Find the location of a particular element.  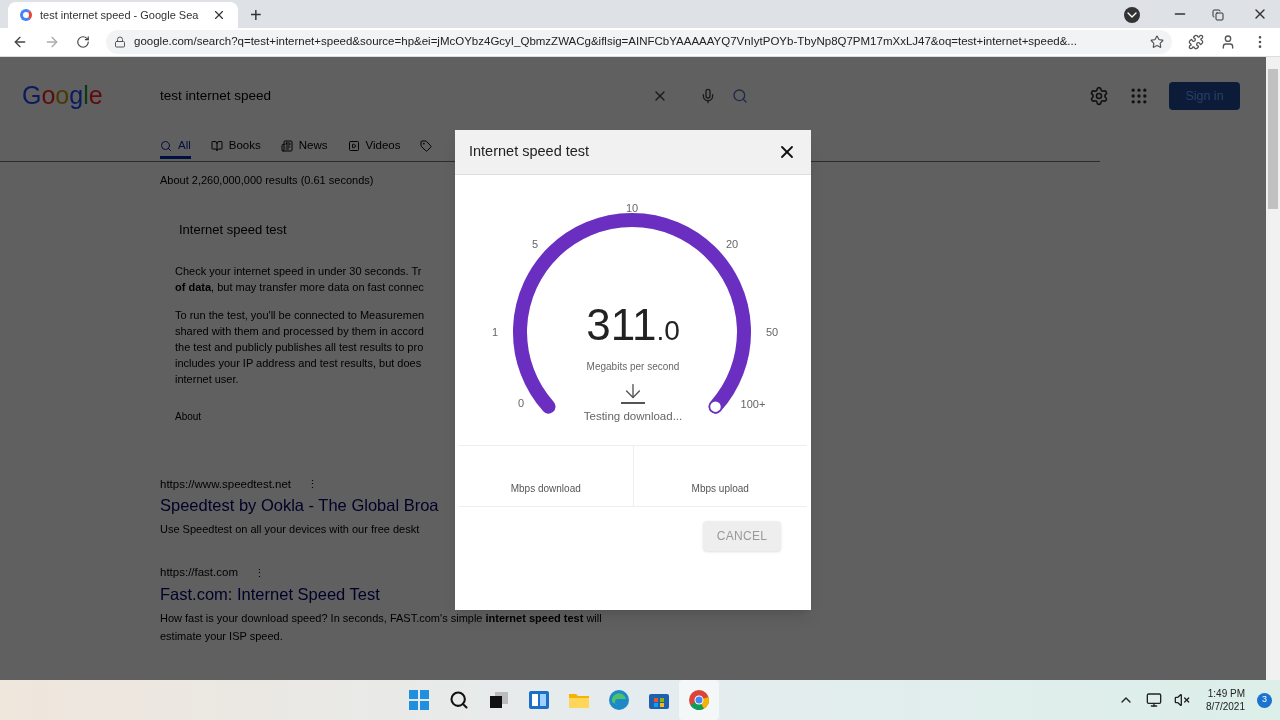

mute-icon is located at coordinates (1182, 700).